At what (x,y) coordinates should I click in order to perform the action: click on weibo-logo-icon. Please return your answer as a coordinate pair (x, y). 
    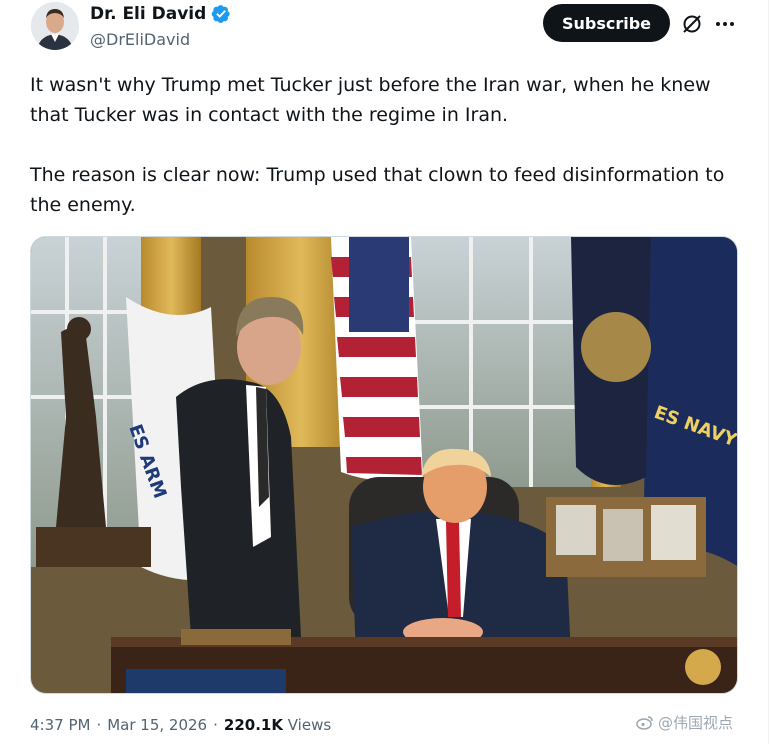
    Looking at the image, I should click on (644, 722).